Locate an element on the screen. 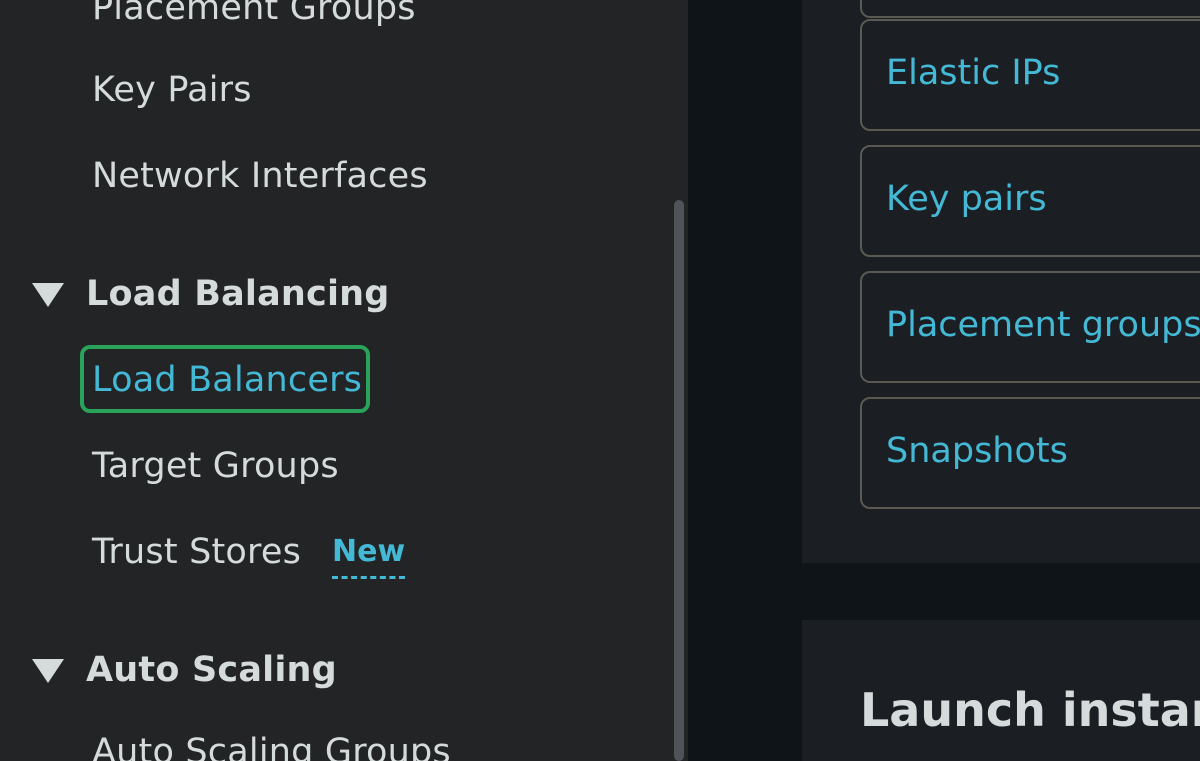 The height and width of the screenshot is (761, 1200). resource-card-top is located at coordinates (1030, 9).